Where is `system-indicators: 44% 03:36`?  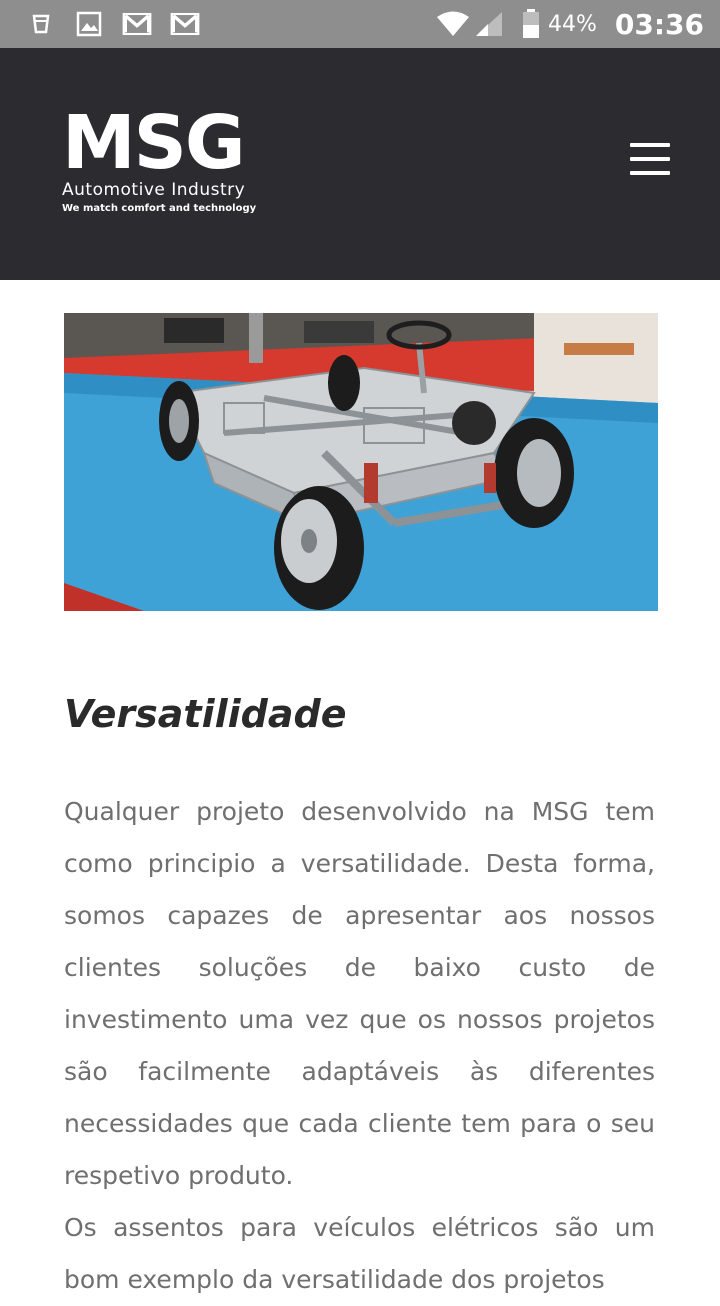 system-indicators: 44% 03:36 is located at coordinates (570, 24).